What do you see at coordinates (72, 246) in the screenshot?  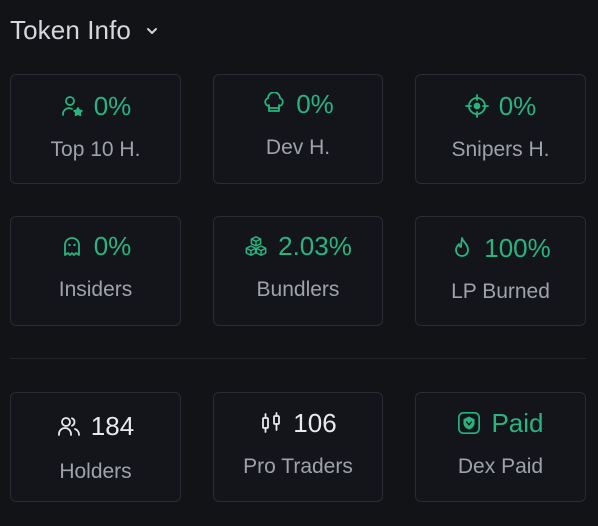 I see `ghost-icon` at bounding box center [72, 246].